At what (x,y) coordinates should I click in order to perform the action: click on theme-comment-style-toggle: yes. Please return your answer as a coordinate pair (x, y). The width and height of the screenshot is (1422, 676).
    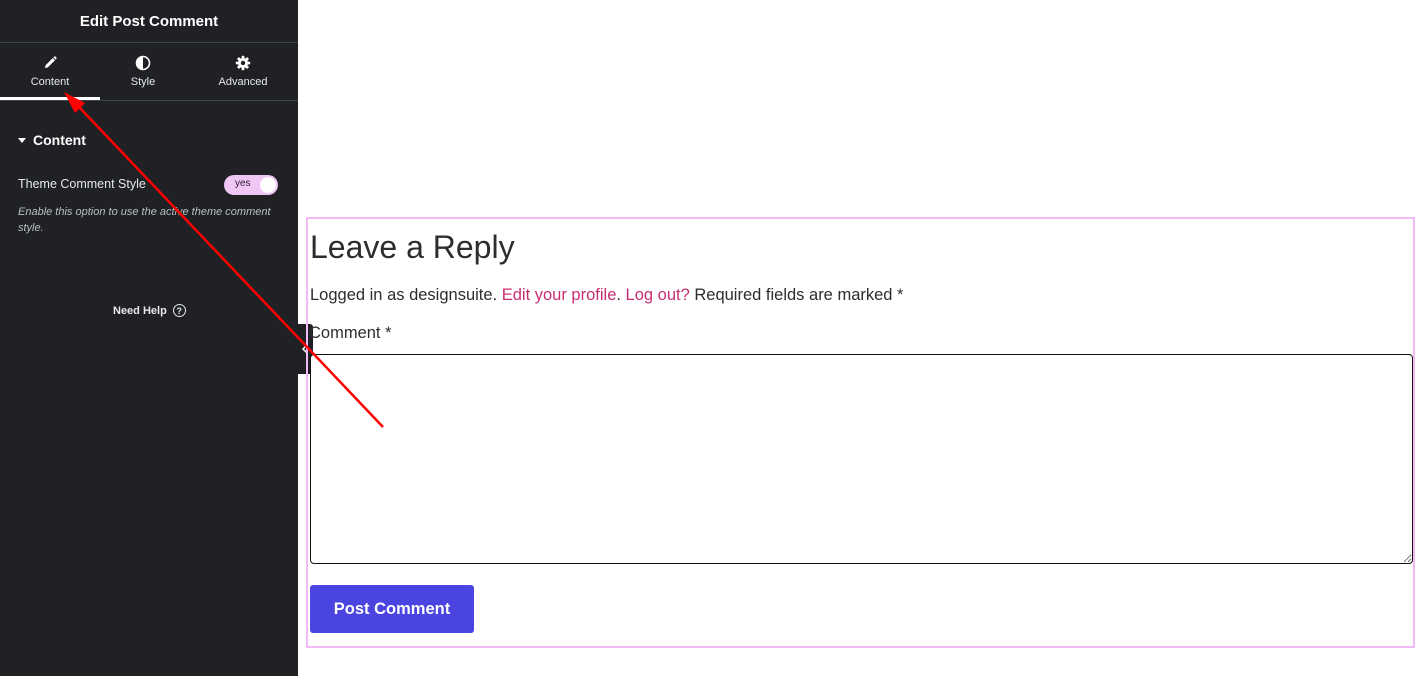
    Looking at the image, I should click on (251, 185).